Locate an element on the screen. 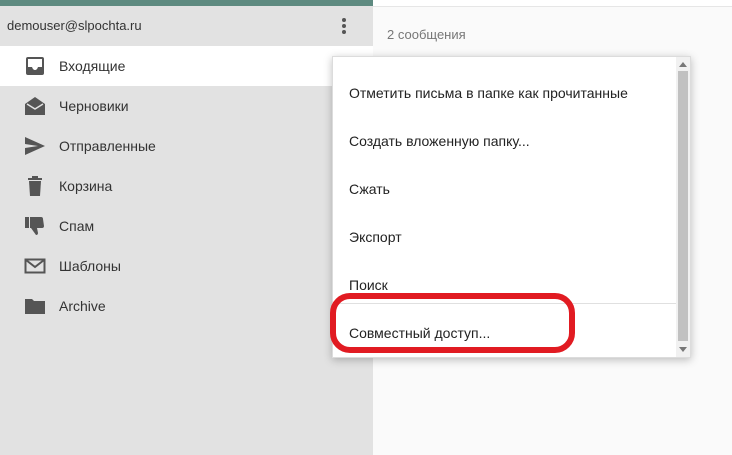 The image size is (732, 455). menu-item-label: Экспорт is located at coordinates (375, 237).